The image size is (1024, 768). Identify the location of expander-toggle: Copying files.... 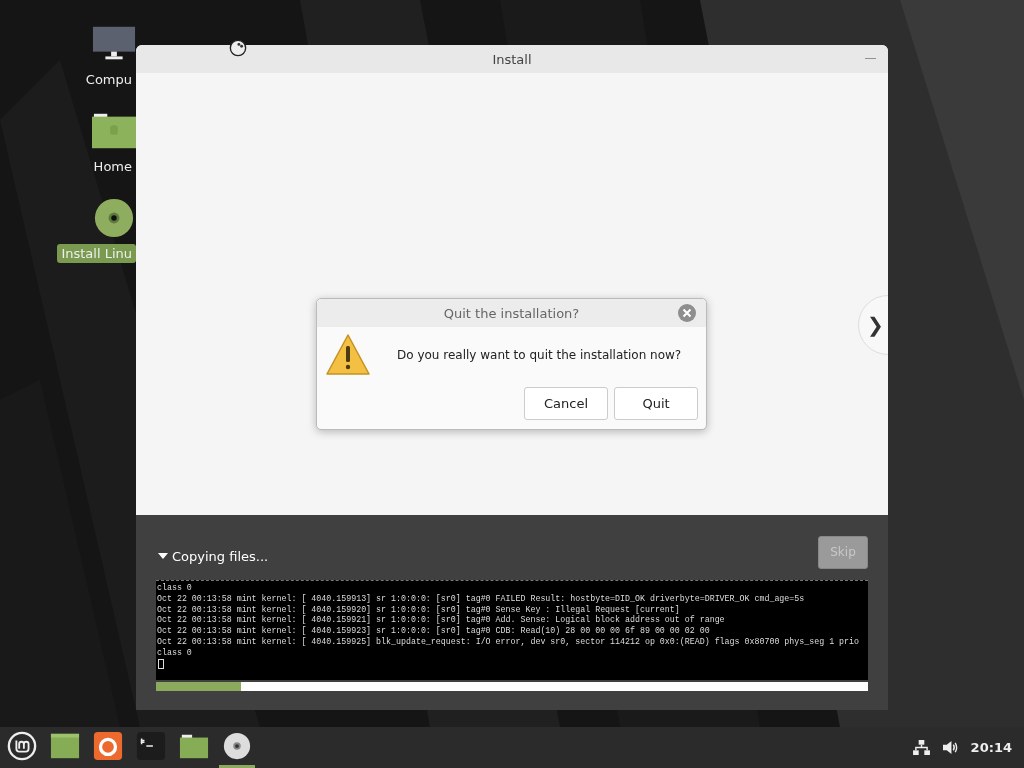
(212, 556).